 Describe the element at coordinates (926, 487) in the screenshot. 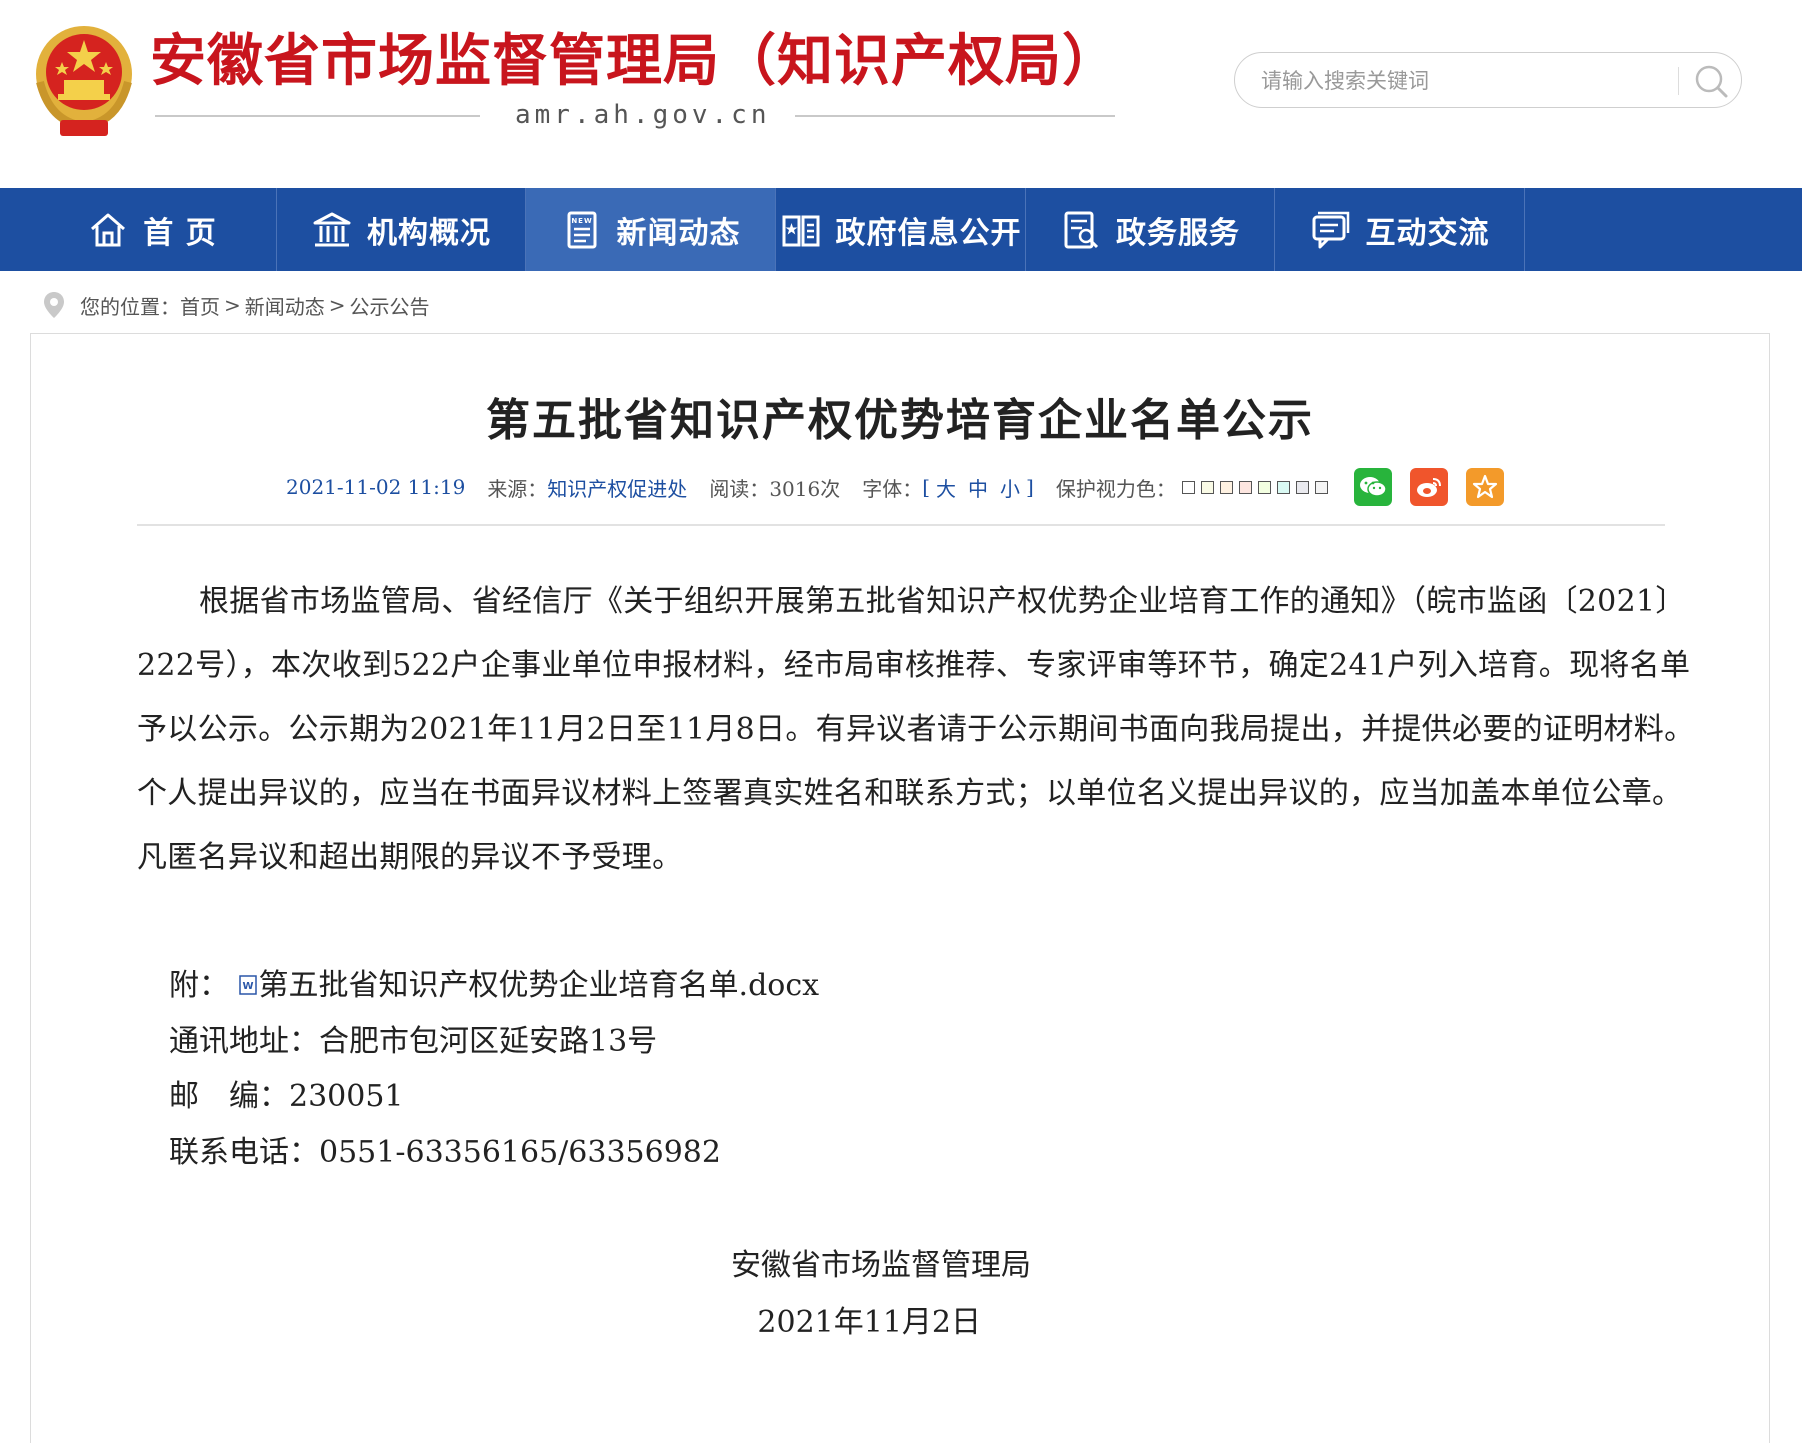

I see `font-bracket-open: [` at that location.